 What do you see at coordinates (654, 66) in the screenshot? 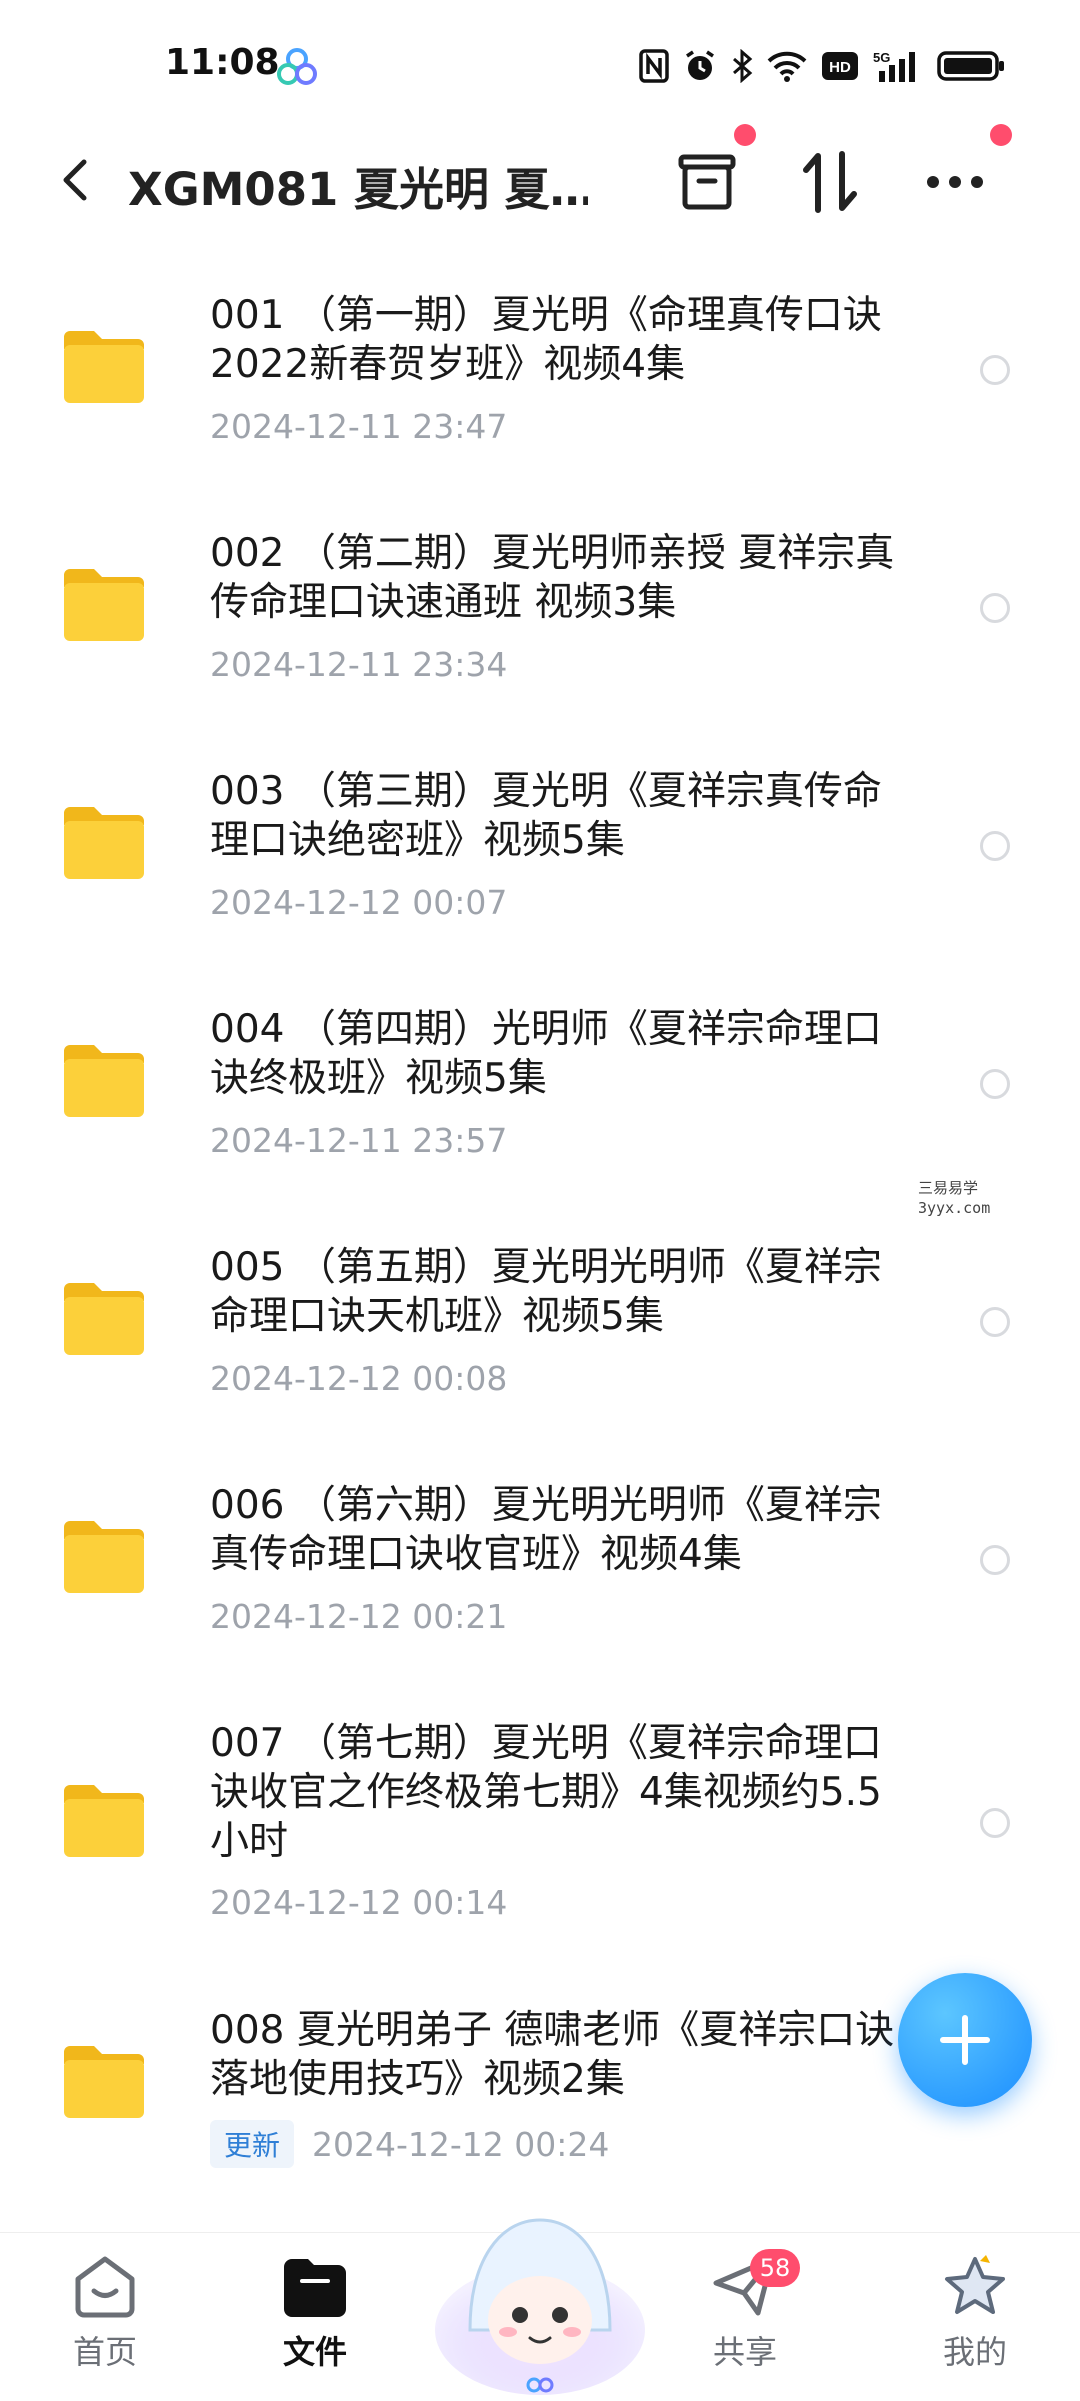
I see `nfc-icon` at bounding box center [654, 66].